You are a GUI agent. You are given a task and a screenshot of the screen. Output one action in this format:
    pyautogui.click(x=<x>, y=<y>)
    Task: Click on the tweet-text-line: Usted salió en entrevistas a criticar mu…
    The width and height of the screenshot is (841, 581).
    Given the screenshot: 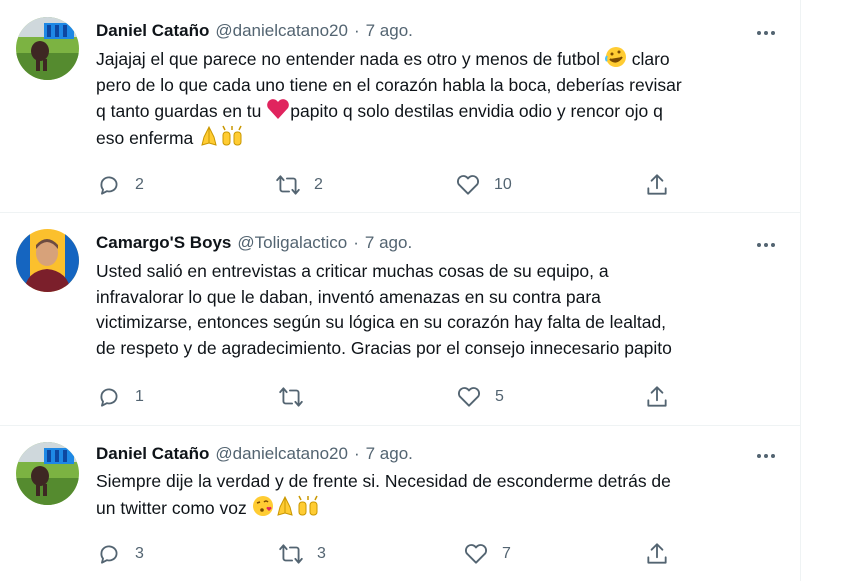 What is the action you would take?
    pyautogui.click(x=352, y=271)
    